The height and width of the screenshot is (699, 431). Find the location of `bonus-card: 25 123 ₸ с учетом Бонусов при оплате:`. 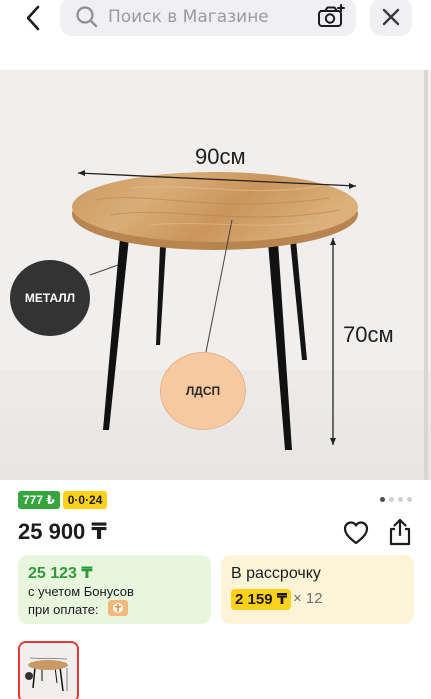

bonus-card: 25 123 ₸ с учетом Бонусов при оплате: is located at coordinates (114, 589).